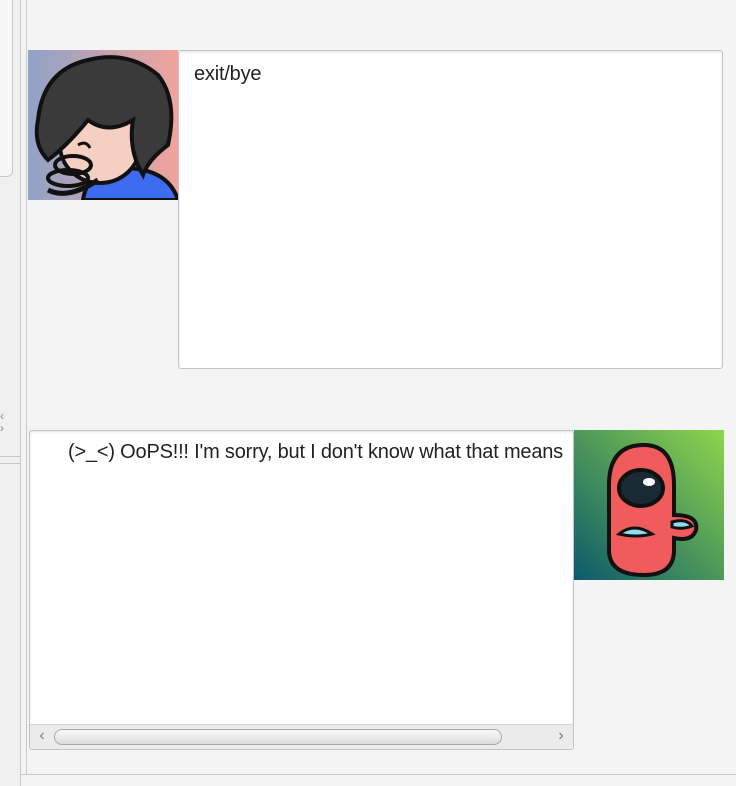  I want to click on split-divider, so click(10, 460).